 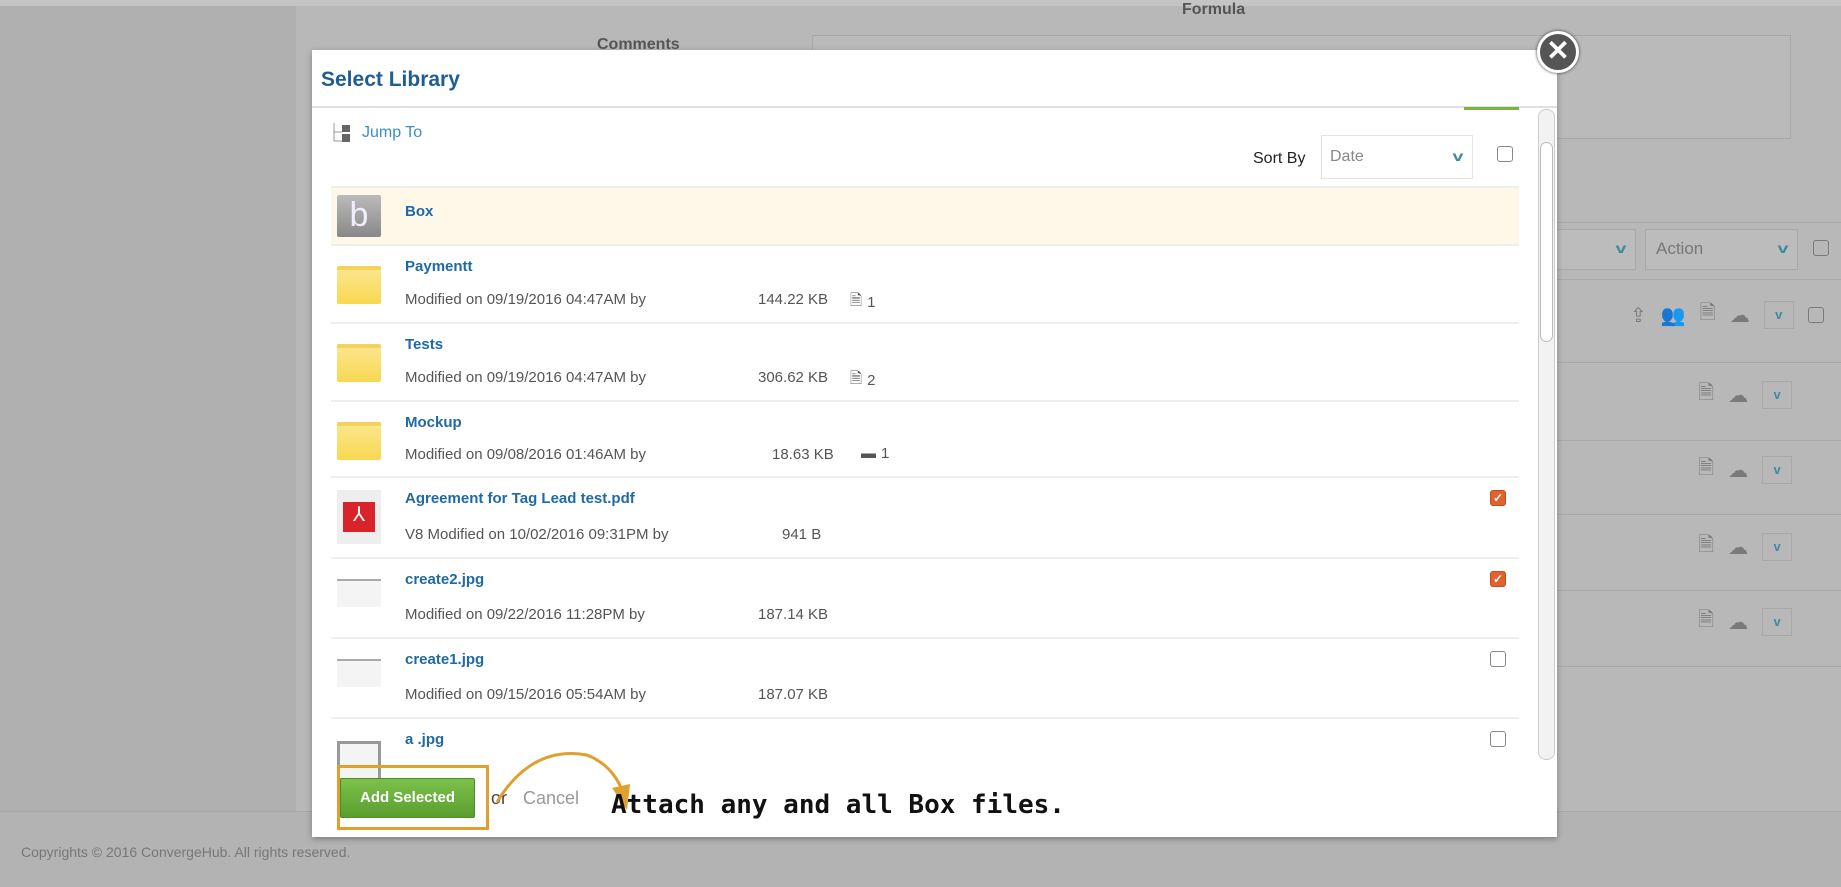 I want to click on item-size: 187.14 KB, so click(x=793, y=614).